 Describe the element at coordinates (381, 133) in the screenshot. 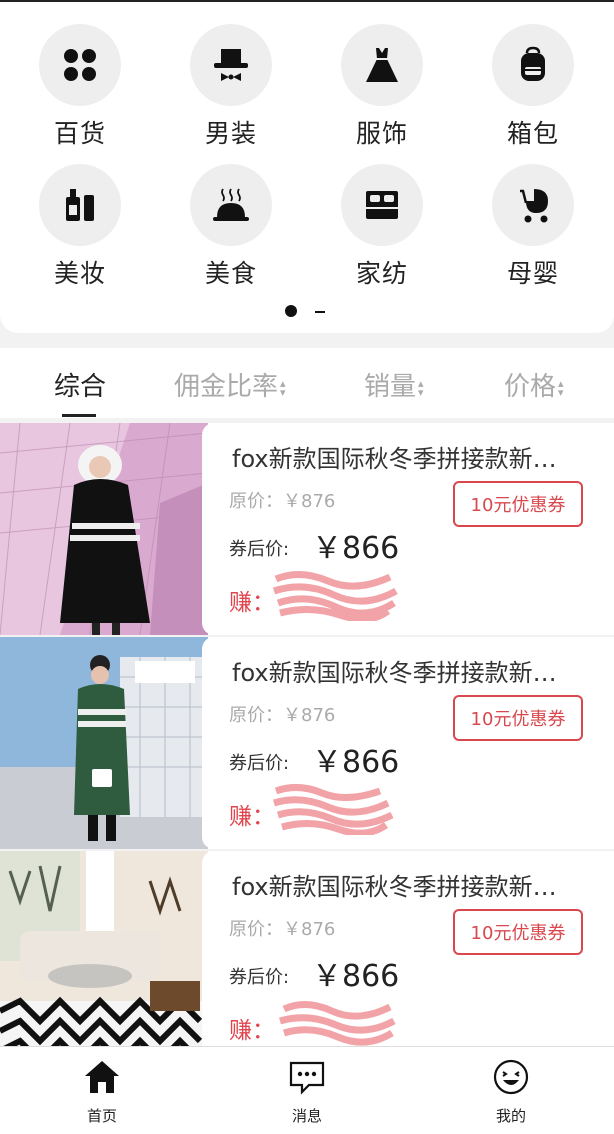

I see `category-label: 服饰` at that location.